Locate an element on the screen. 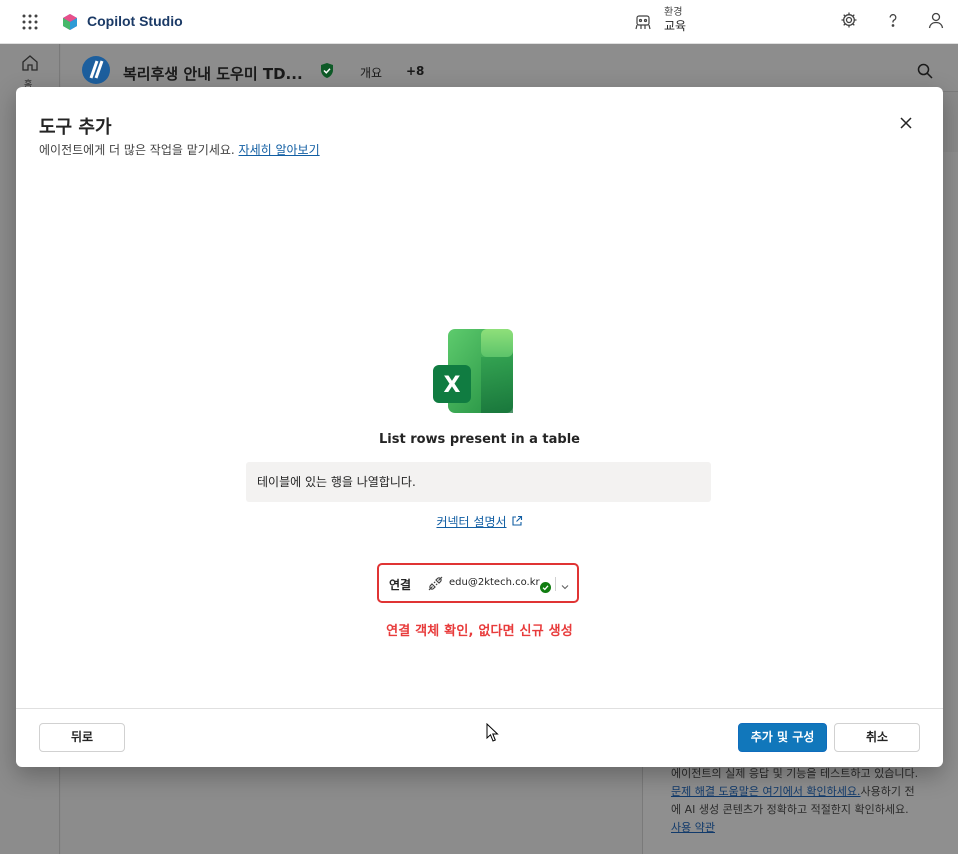 The height and width of the screenshot is (854, 958). connection-label: 연결 is located at coordinates (400, 585).